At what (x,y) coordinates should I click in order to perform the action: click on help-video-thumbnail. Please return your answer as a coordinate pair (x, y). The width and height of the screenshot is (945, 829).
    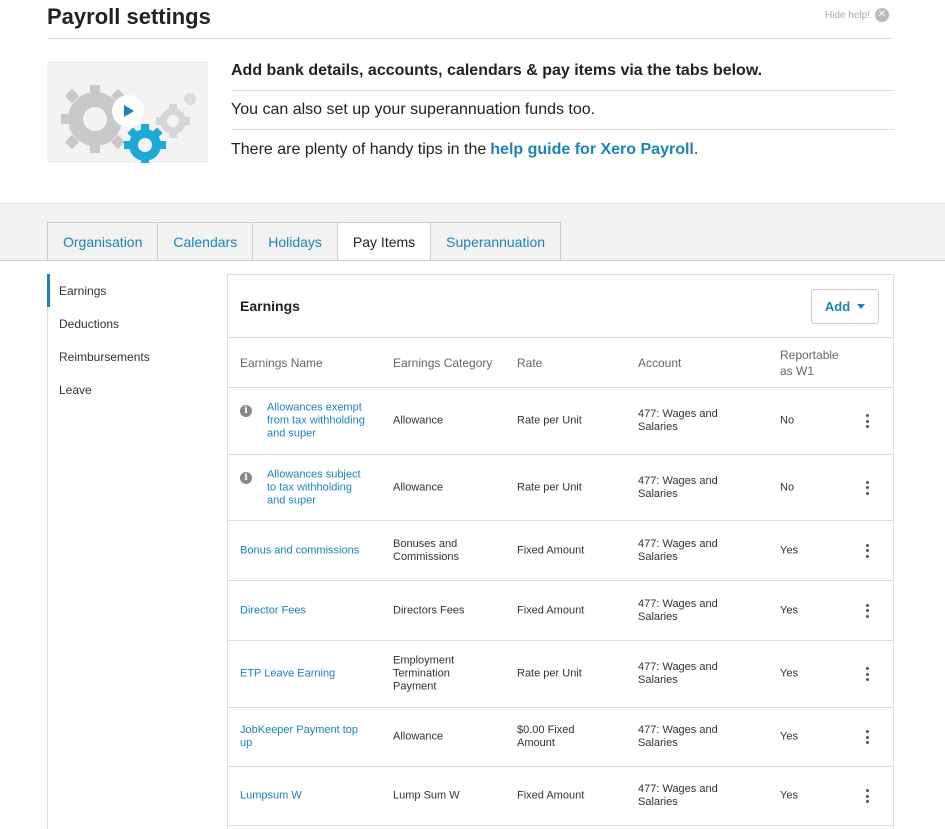
    Looking at the image, I should click on (127, 112).